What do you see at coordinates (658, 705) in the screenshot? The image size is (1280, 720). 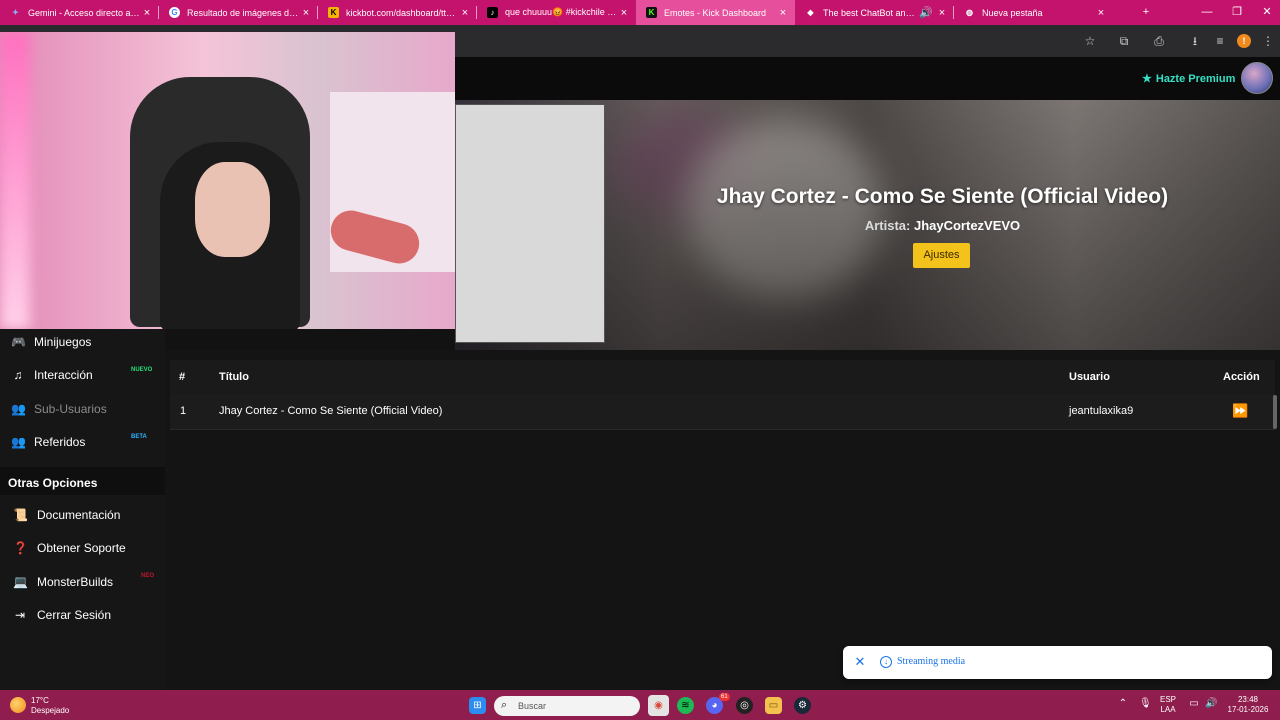 I see `chrome-icon: ◉` at bounding box center [658, 705].